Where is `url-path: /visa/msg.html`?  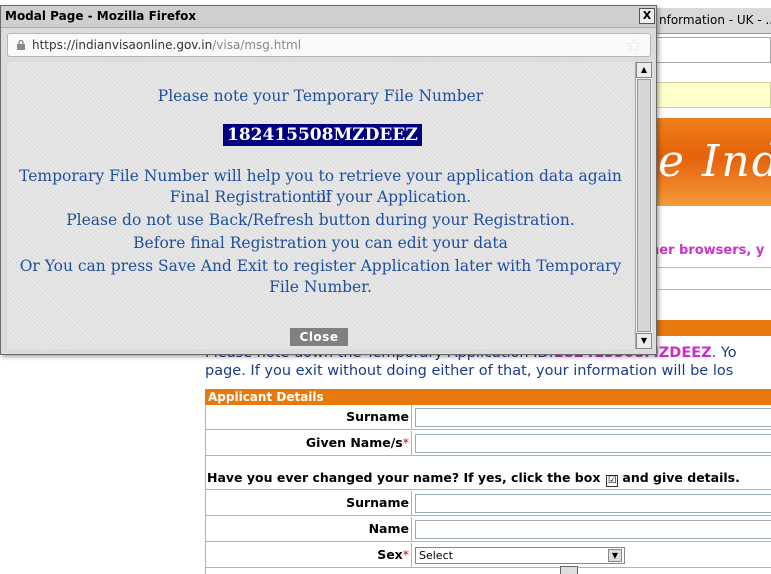 url-path: /visa/msg.html is located at coordinates (257, 45).